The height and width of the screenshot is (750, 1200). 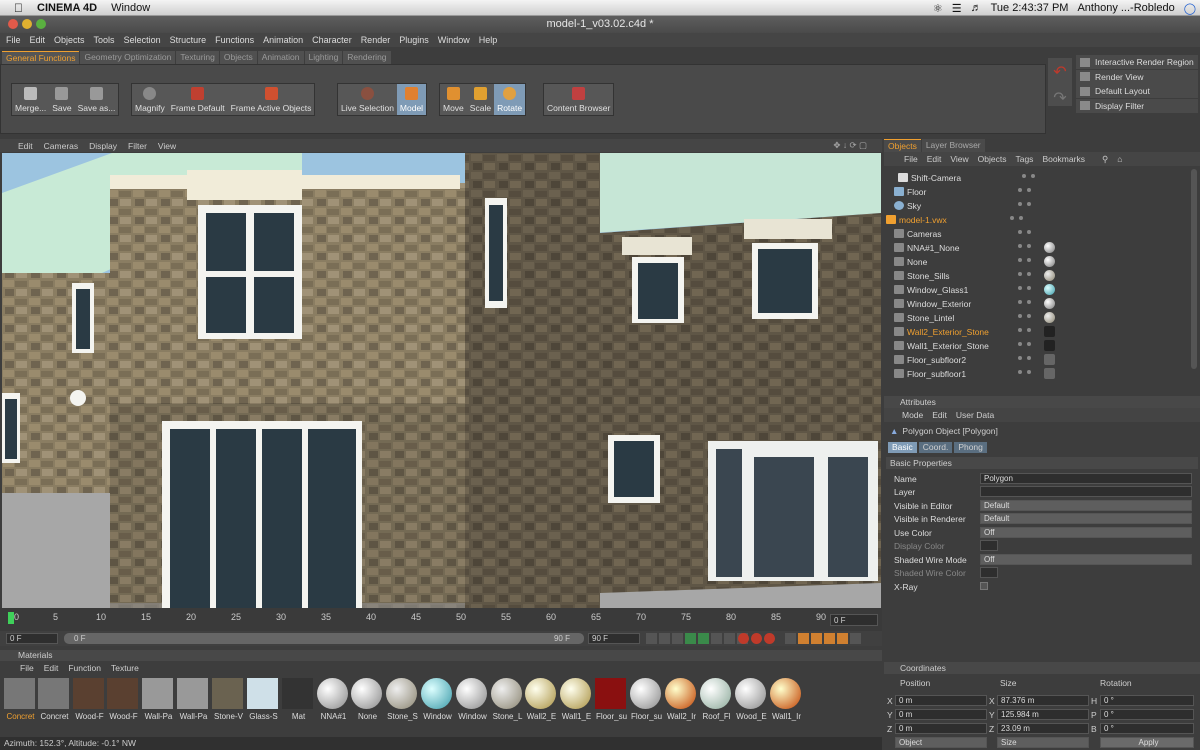 I want to click on mat-menu-file: File, so click(x=27, y=668).